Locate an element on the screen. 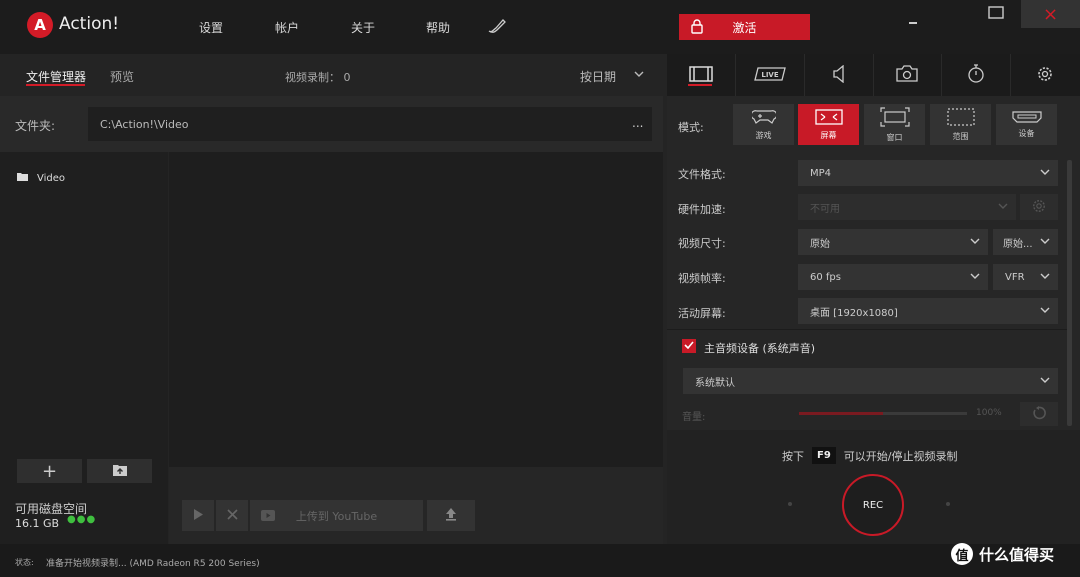 The image size is (1080, 577). tree-item-video: Video is located at coordinates (41, 178).